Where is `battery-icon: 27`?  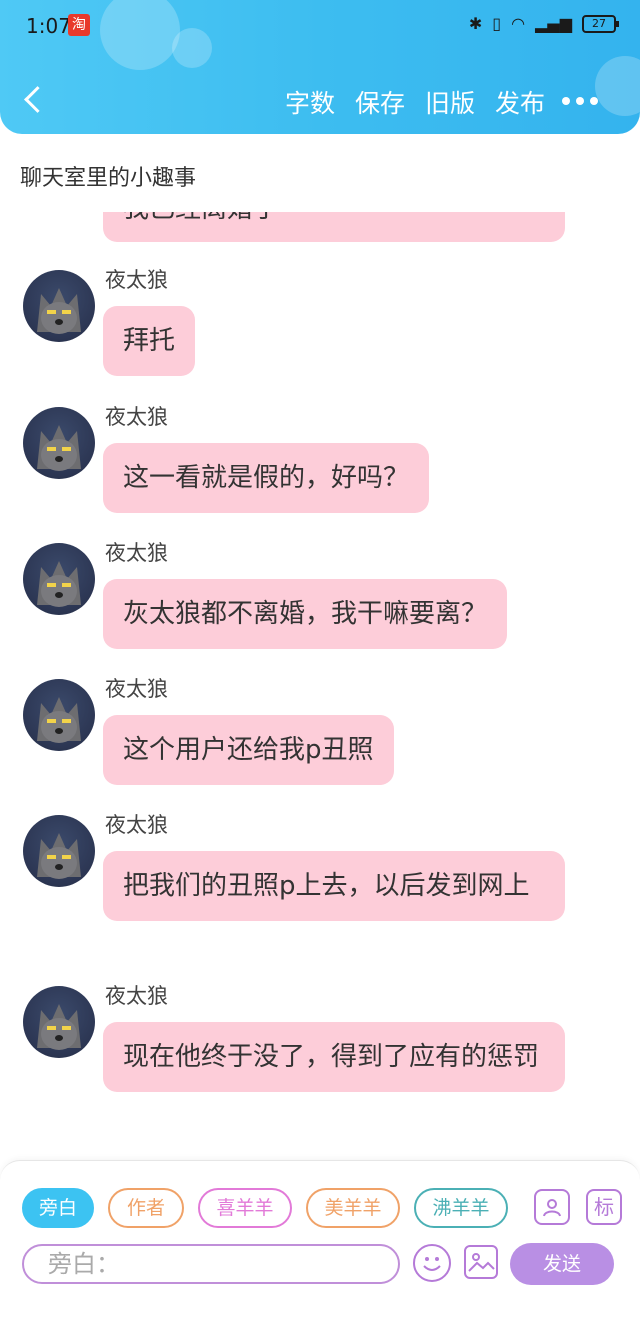 battery-icon: 27 is located at coordinates (600, 23).